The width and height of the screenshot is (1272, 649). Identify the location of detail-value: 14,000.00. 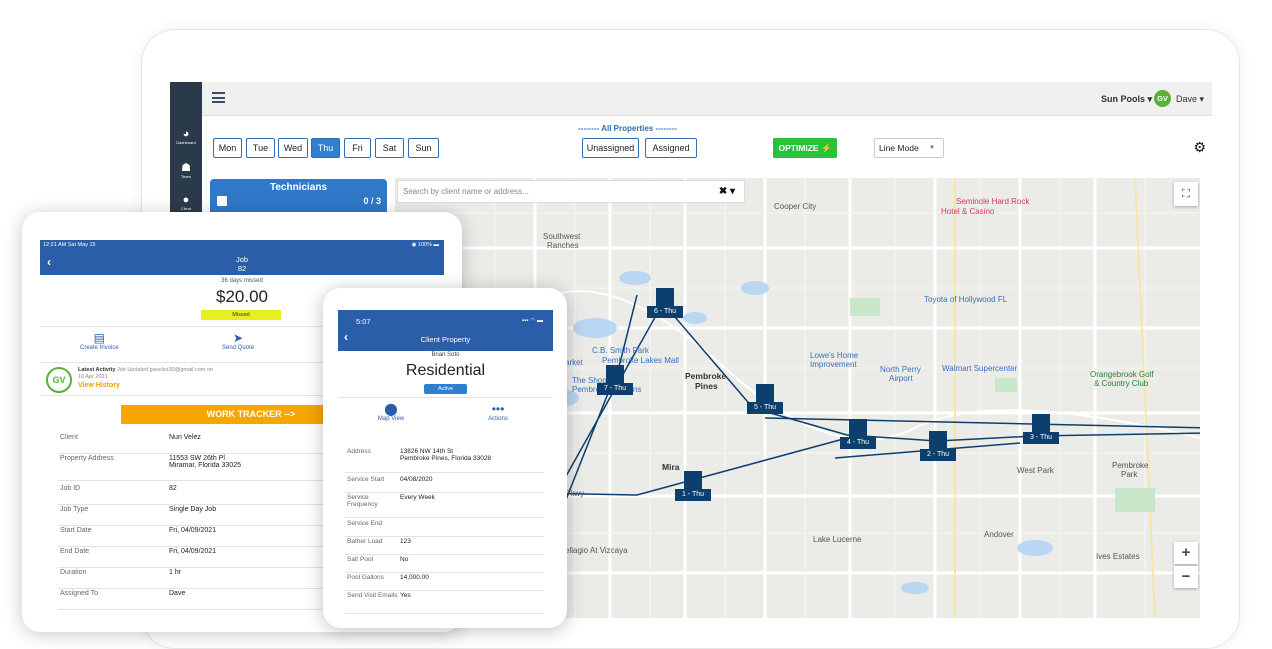
(414, 577).